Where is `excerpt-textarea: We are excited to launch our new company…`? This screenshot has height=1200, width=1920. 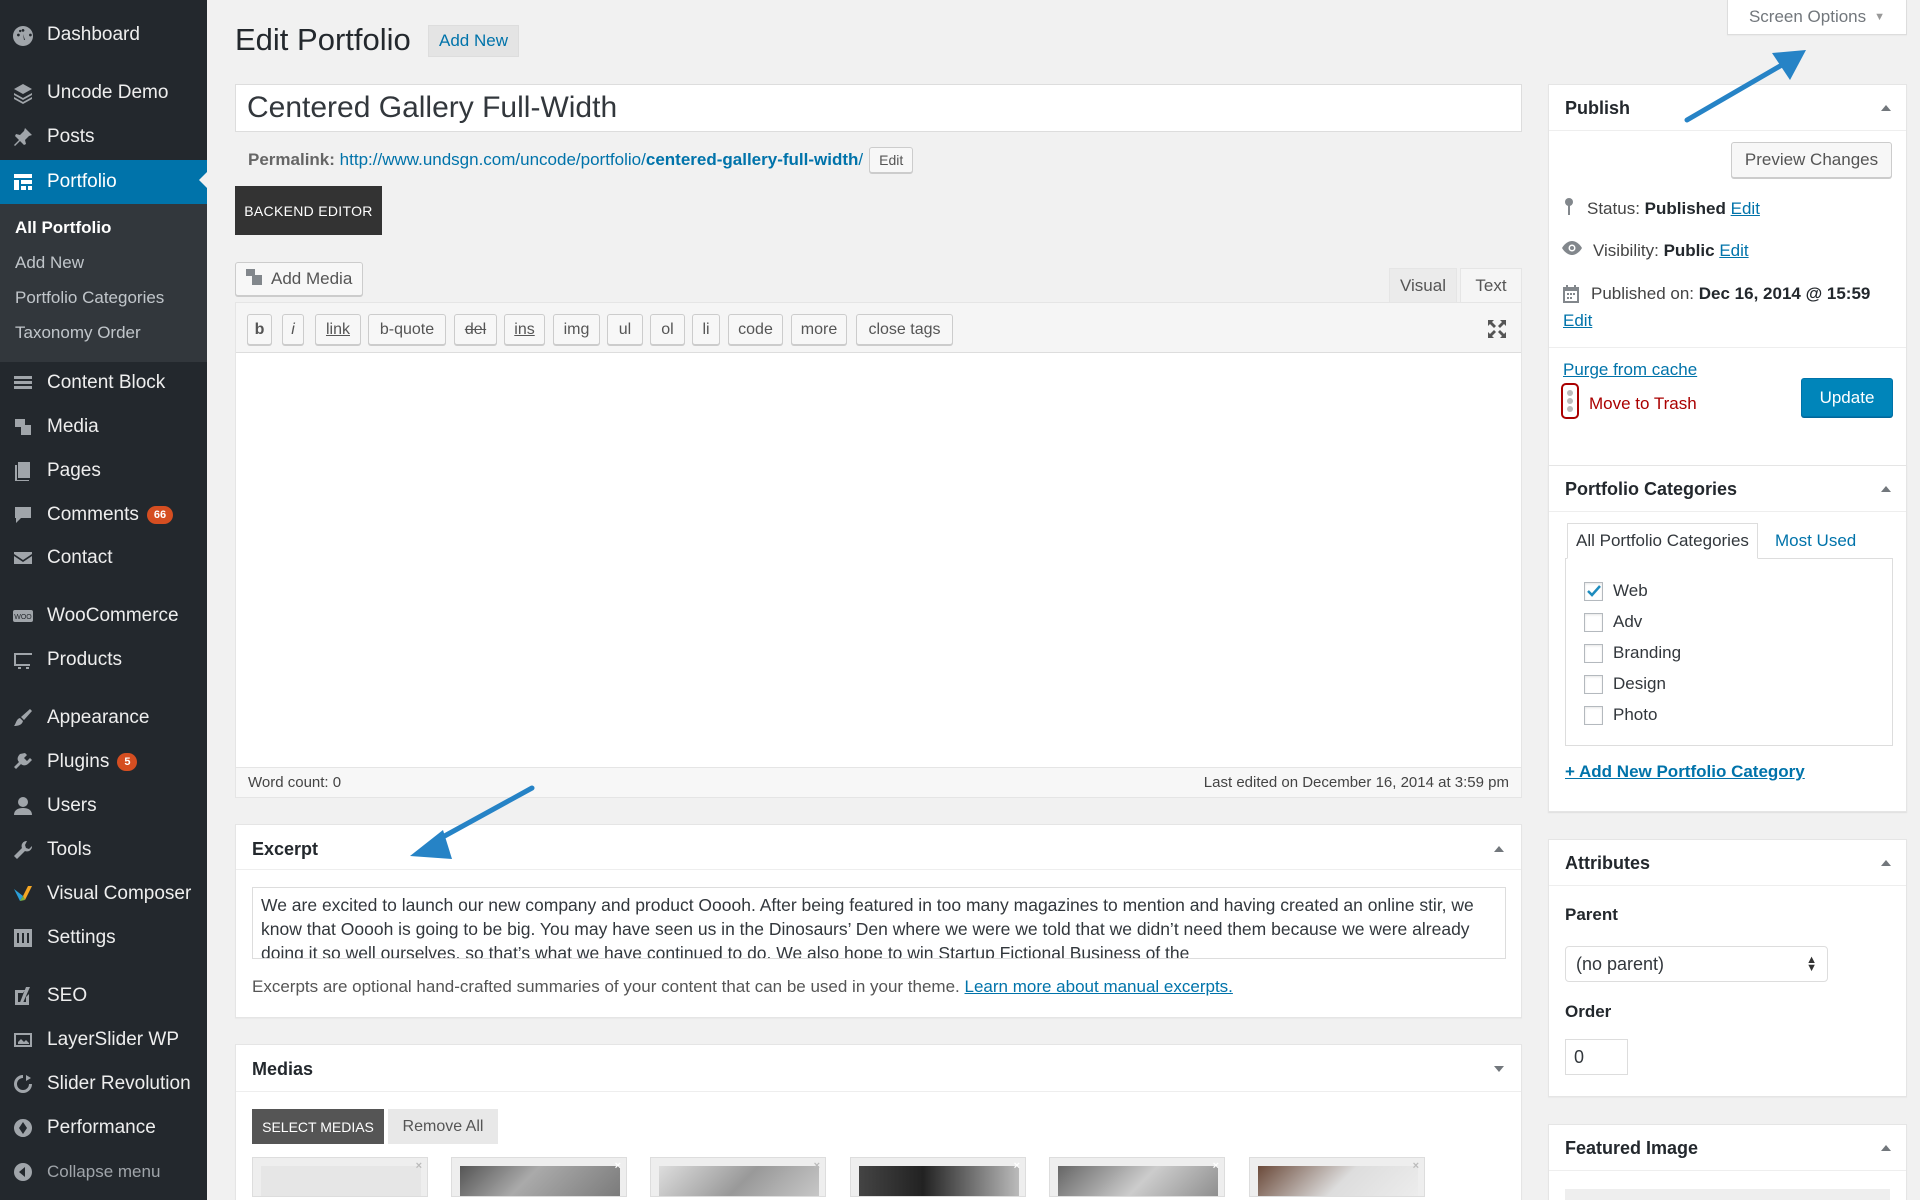
excerpt-textarea: We are excited to launch our new company… is located at coordinates (879, 923).